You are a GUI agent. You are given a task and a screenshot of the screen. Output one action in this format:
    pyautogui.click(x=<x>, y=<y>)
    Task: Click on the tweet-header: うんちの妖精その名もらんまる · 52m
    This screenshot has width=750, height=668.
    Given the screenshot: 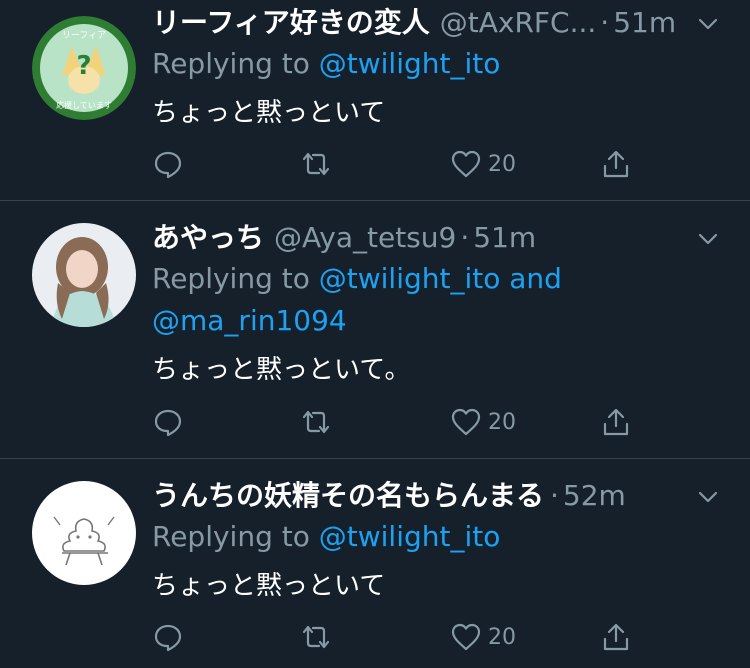 What is the action you would take?
    pyautogui.click(x=421, y=496)
    